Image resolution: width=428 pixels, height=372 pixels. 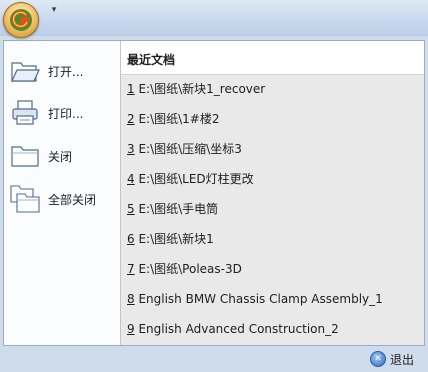 I want to click on recent-item-number: 2, so click(x=131, y=119).